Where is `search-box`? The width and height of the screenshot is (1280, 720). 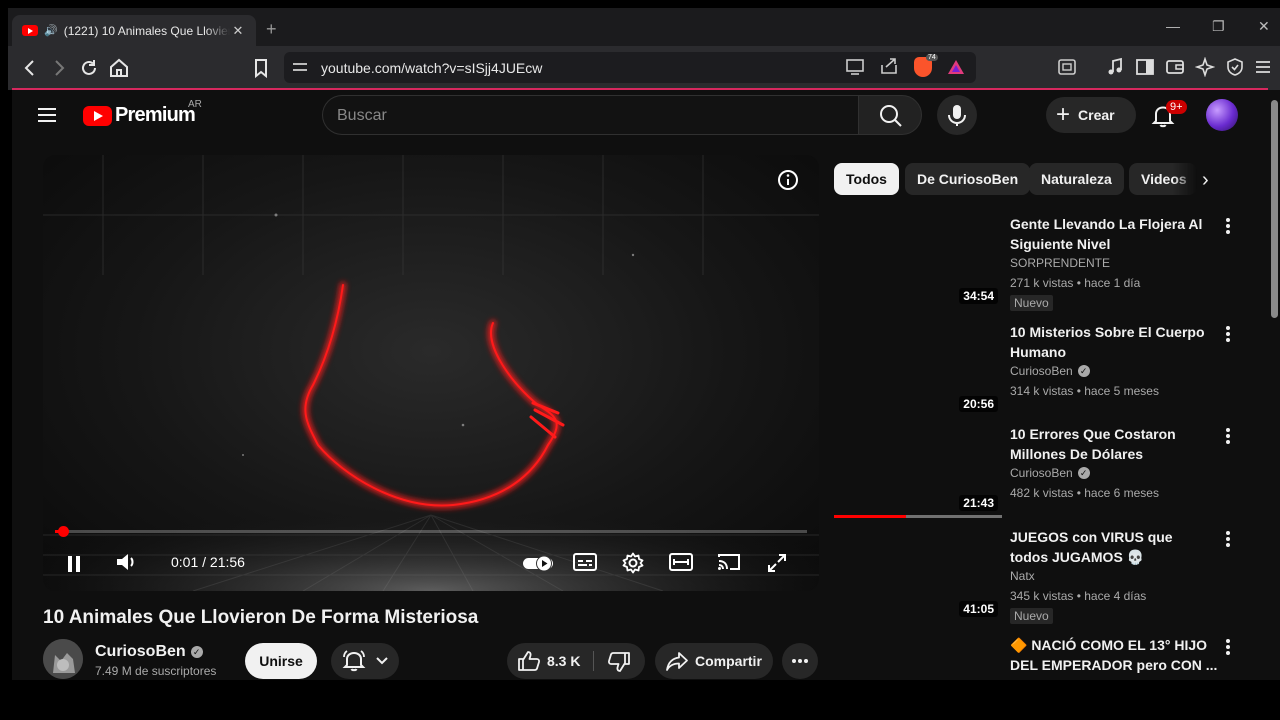
search-box is located at coordinates (591, 115).